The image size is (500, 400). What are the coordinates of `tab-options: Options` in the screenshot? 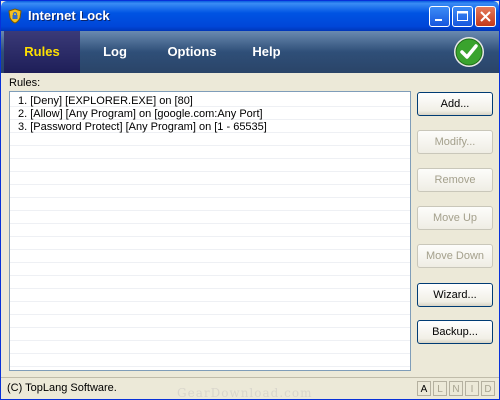 It's located at (192, 52).